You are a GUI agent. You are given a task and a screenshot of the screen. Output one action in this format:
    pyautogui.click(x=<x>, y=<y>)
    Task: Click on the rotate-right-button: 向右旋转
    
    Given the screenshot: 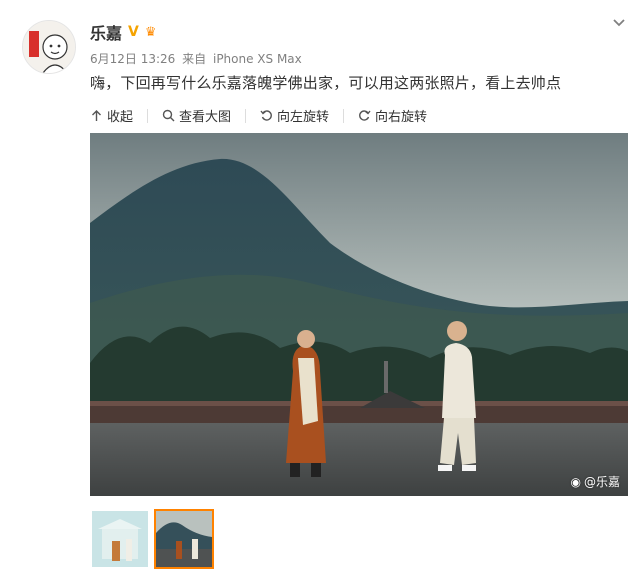 What is the action you would take?
    pyautogui.click(x=392, y=115)
    